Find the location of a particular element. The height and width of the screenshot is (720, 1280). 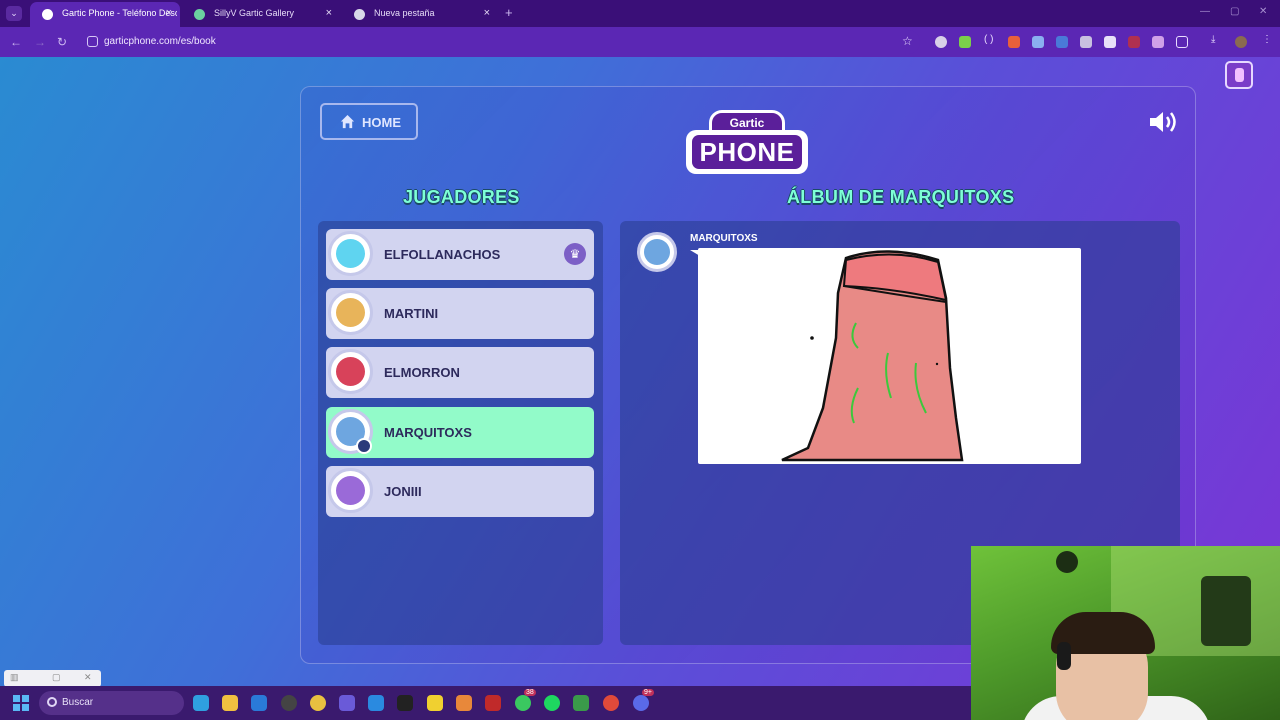

notification-badge: 38 is located at coordinates (530, 692).